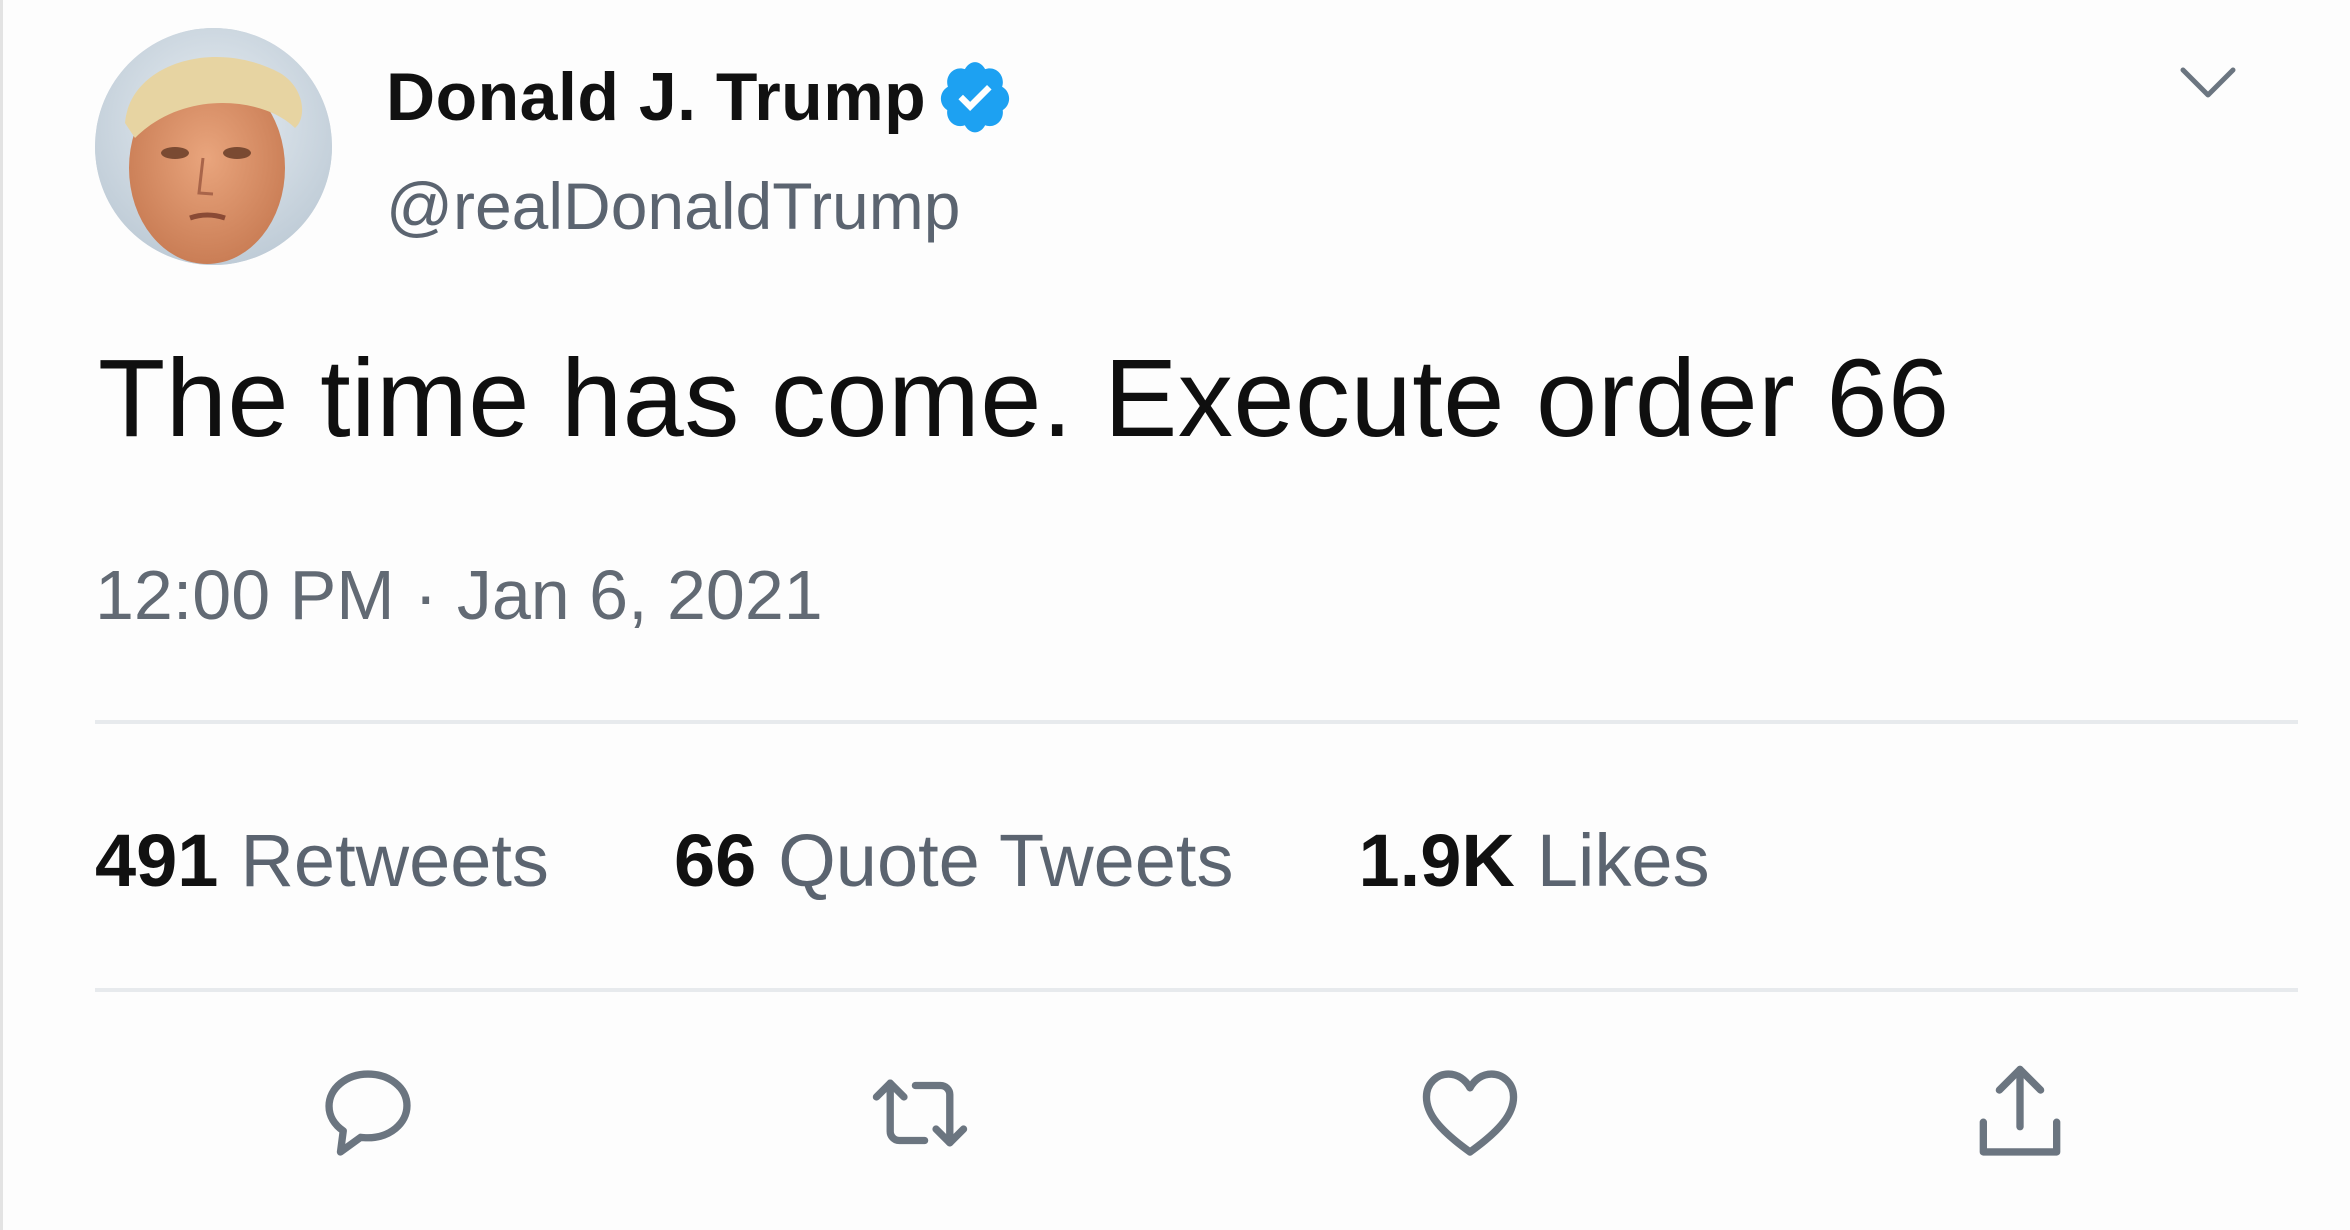 The image size is (2350, 1230). Describe the element at coordinates (656, 97) in the screenshot. I see `display-name: Donald J. Trump` at that location.